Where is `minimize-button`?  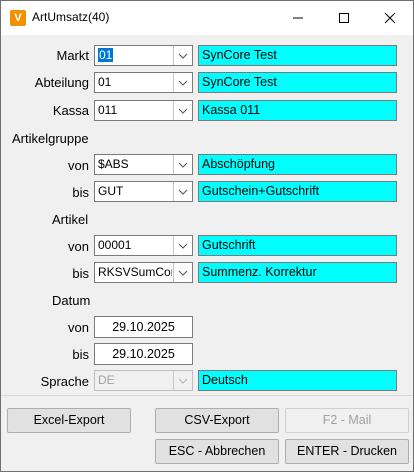
minimize-button is located at coordinates (298, 18).